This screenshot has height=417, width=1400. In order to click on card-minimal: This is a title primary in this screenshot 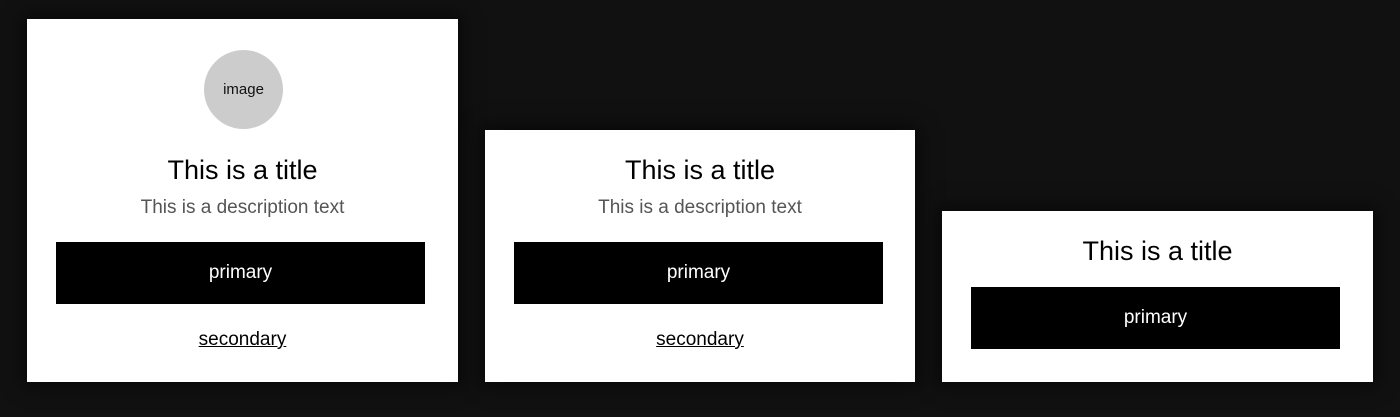, I will do `click(1157, 296)`.